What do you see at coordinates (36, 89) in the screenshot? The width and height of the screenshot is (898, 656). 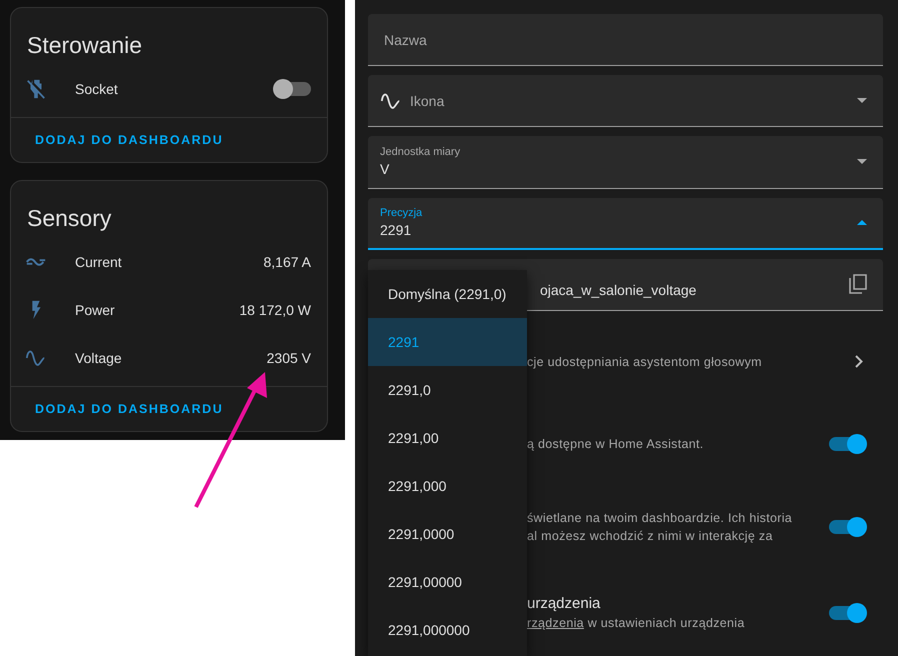 I see `plug-off-icon` at bounding box center [36, 89].